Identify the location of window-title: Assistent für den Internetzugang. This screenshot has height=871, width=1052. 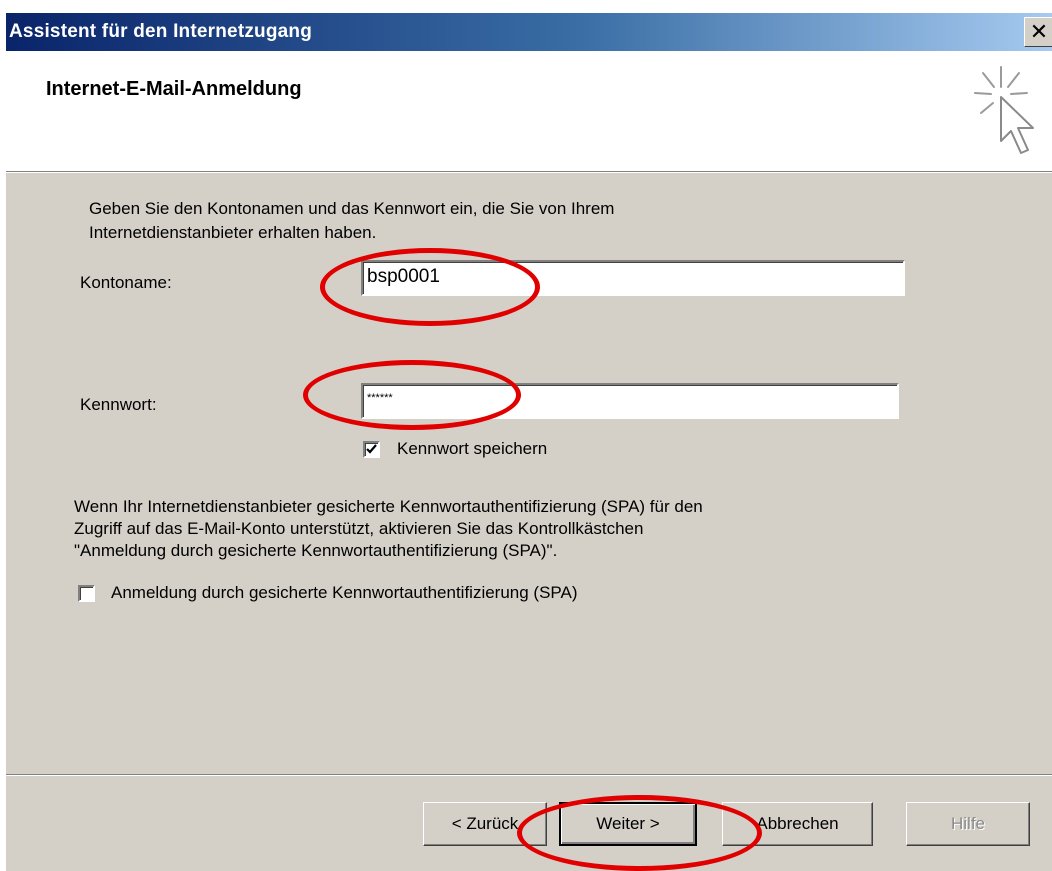
(161, 31).